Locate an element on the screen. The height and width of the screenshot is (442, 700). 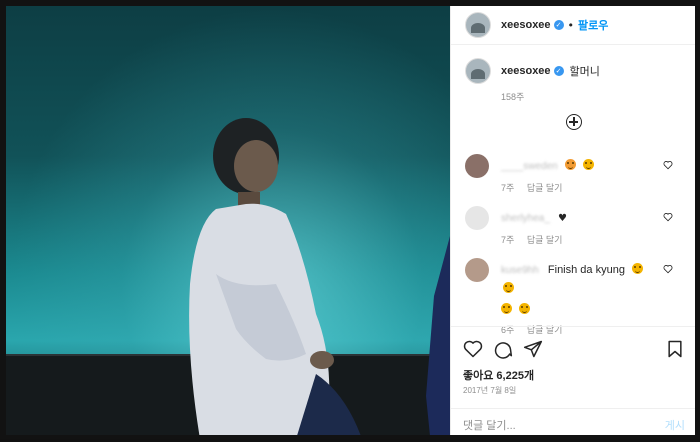
likes-count: 좋아요 6,225개 is located at coordinates (498, 375).